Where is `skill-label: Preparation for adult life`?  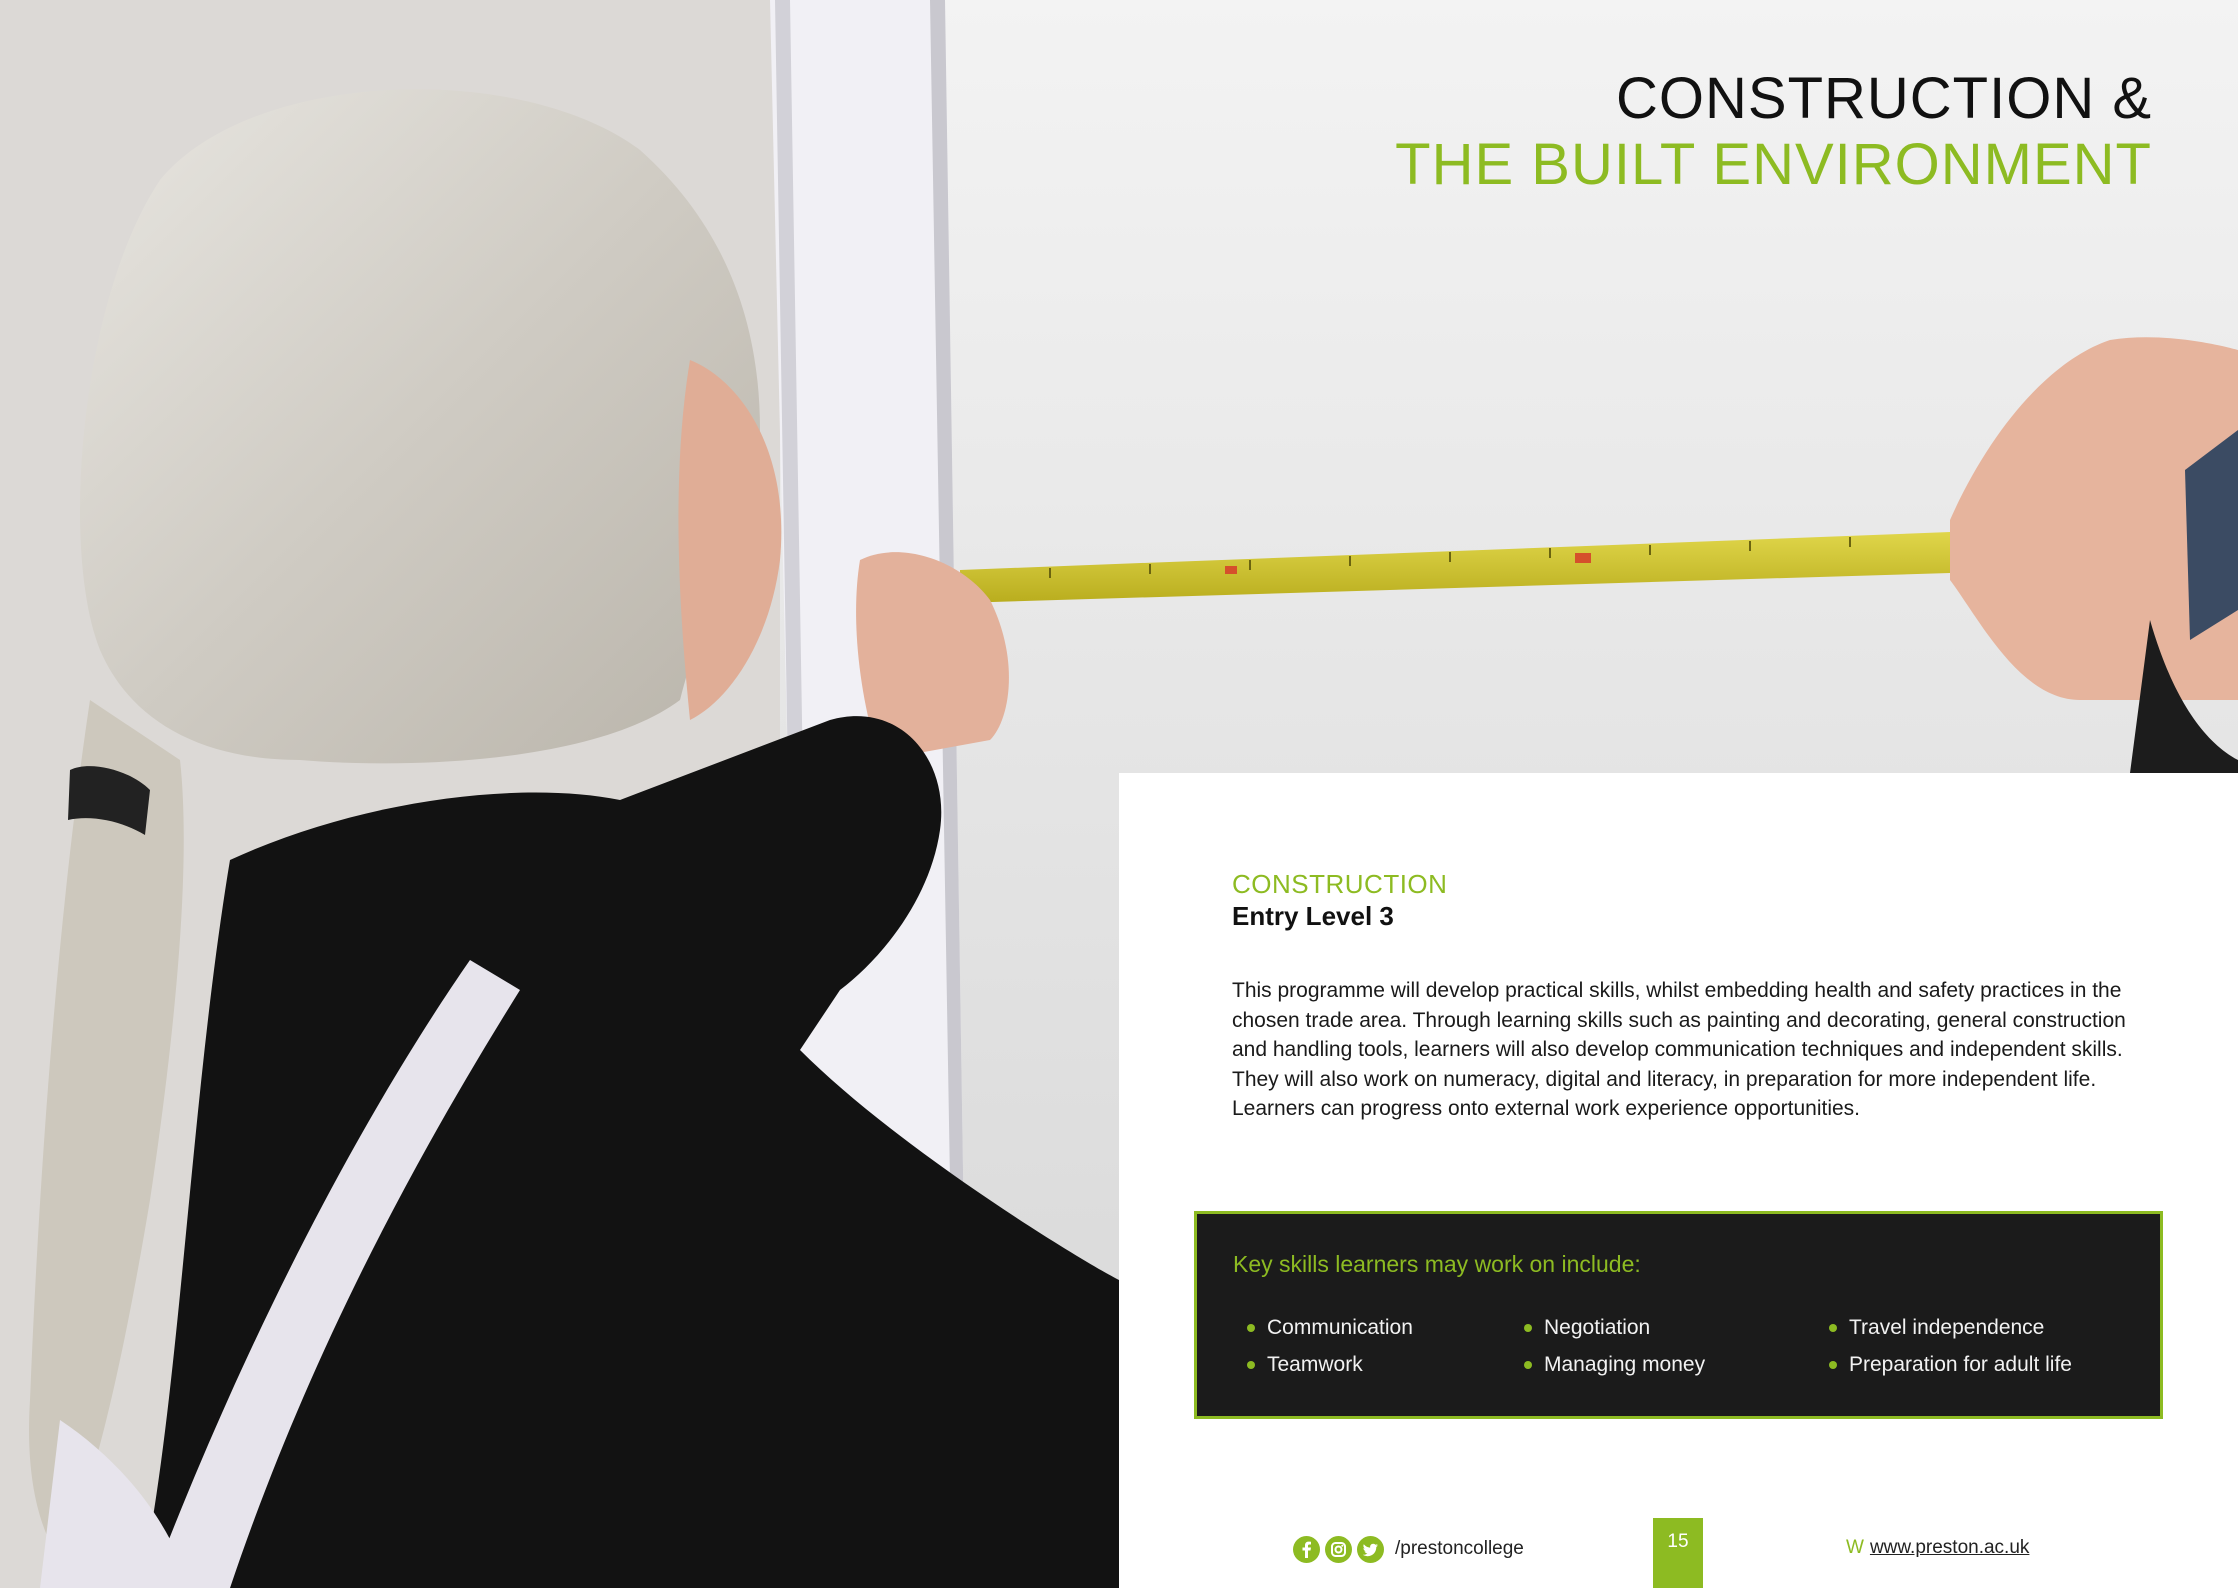 skill-label: Preparation for adult life is located at coordinates (1960, 1364).